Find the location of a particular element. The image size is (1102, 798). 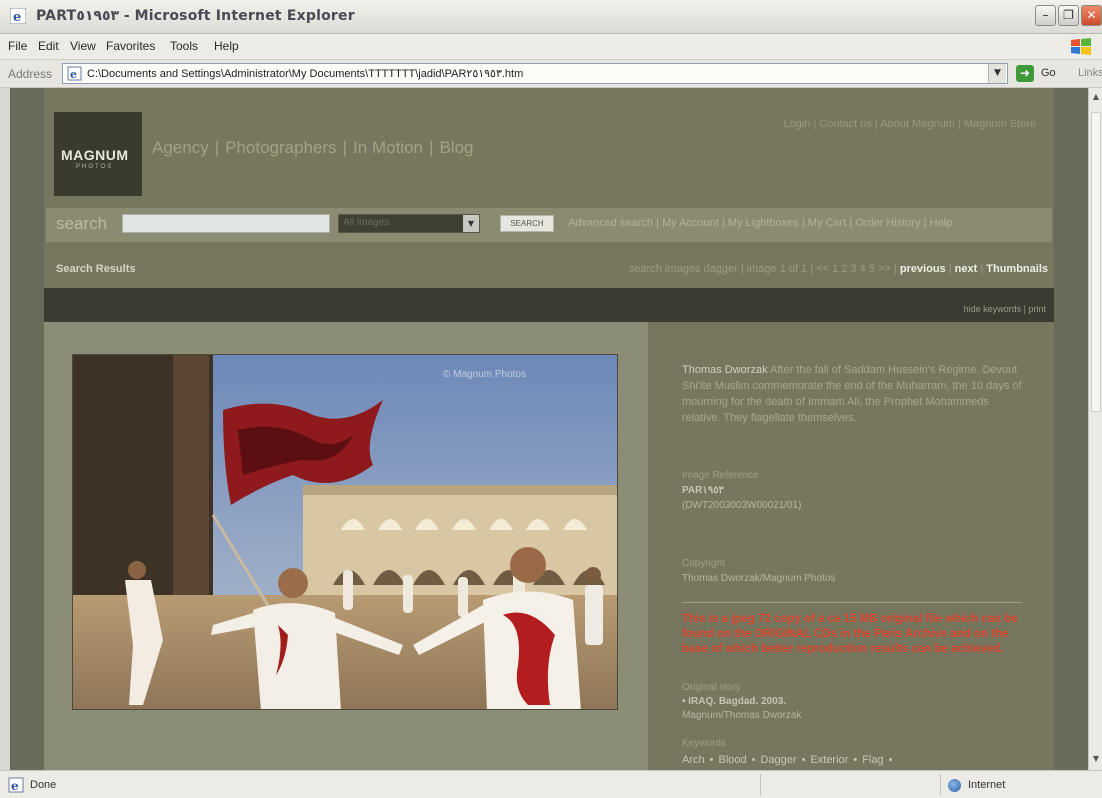

menu-edit: Edit is located at coordinates (48, 46).